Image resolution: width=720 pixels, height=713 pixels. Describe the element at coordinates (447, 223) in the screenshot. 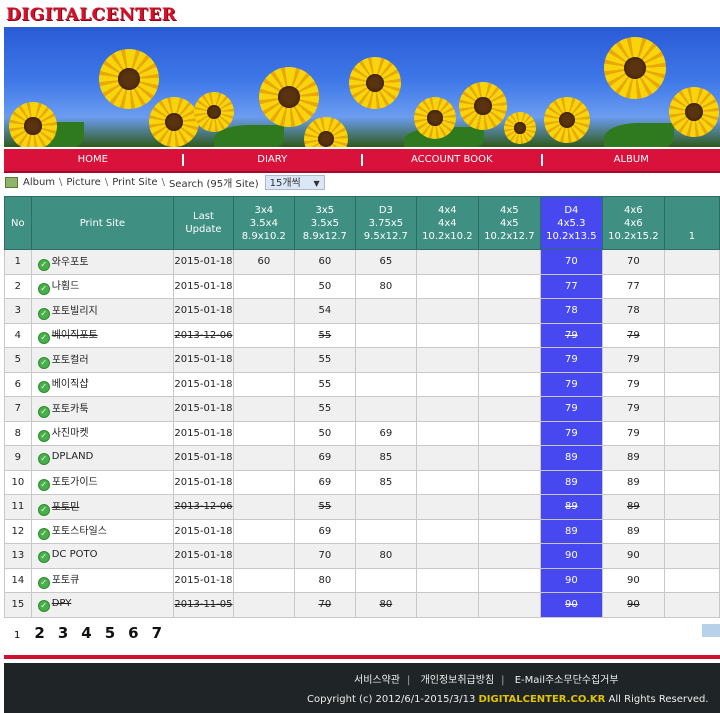

I see `col-size: 4x4 4x4 10.2x10.2` at that location.